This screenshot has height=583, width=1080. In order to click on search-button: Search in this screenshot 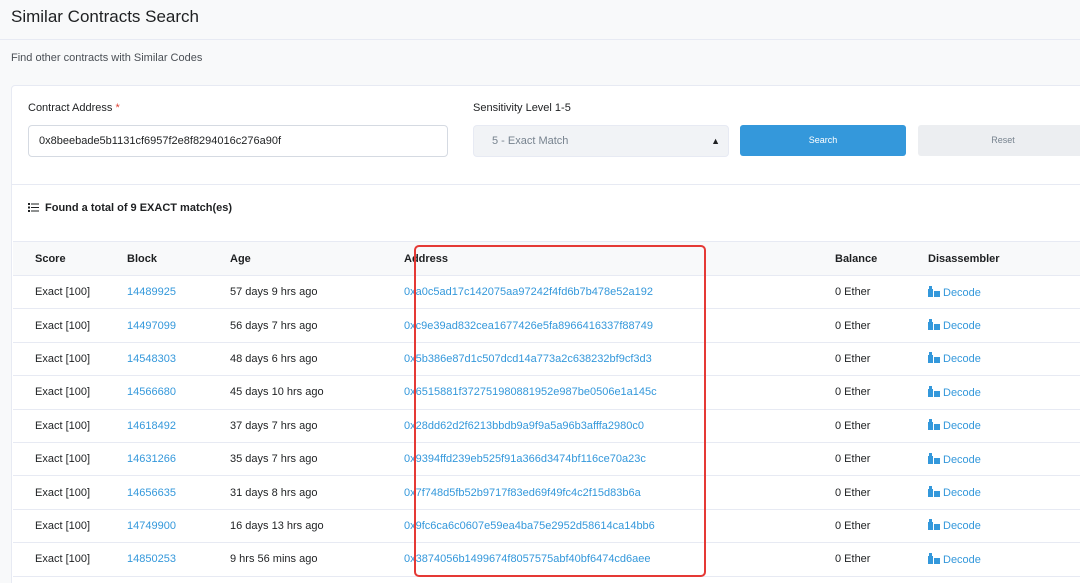, I will do `click(823, 140)`.